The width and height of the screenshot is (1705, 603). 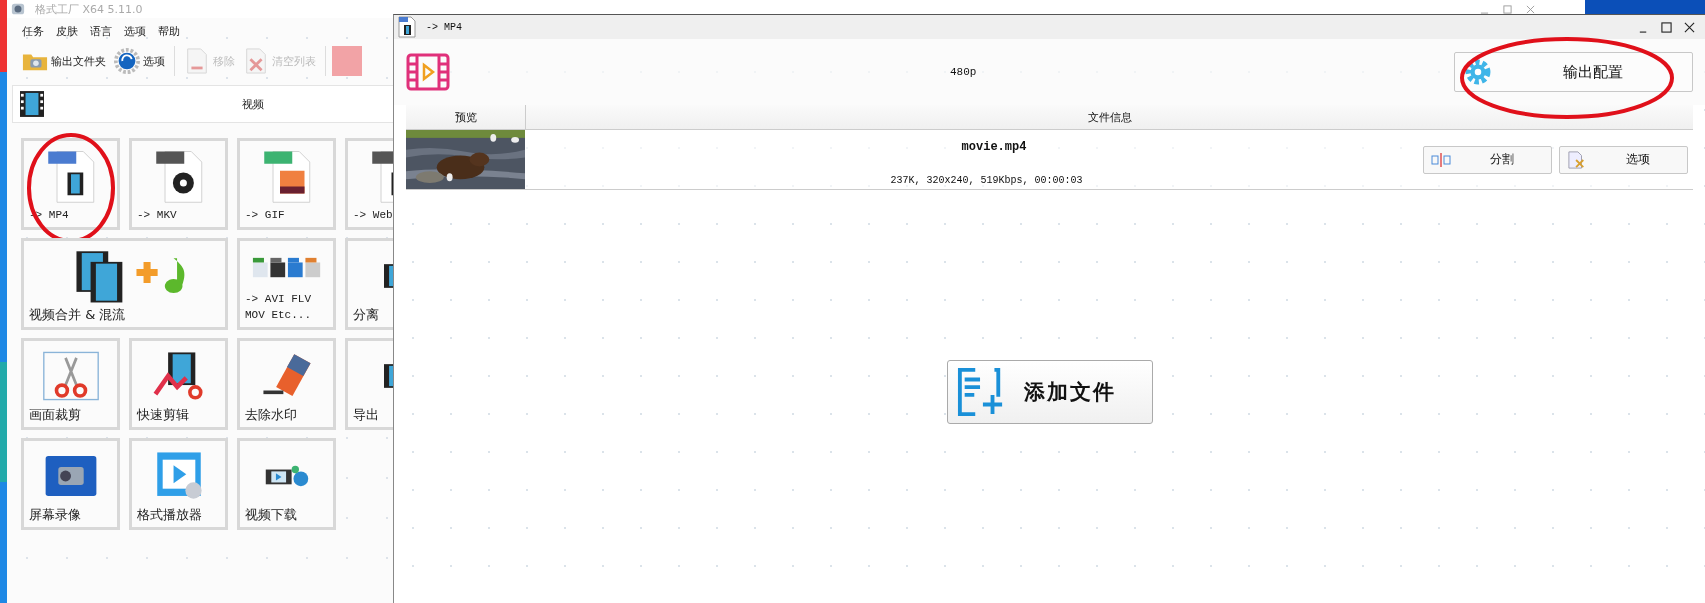 What do you see at coordinates (286, 484) in the screenshot?
I see `tool-tile: 视频下载` at bounding box center [286, 484].